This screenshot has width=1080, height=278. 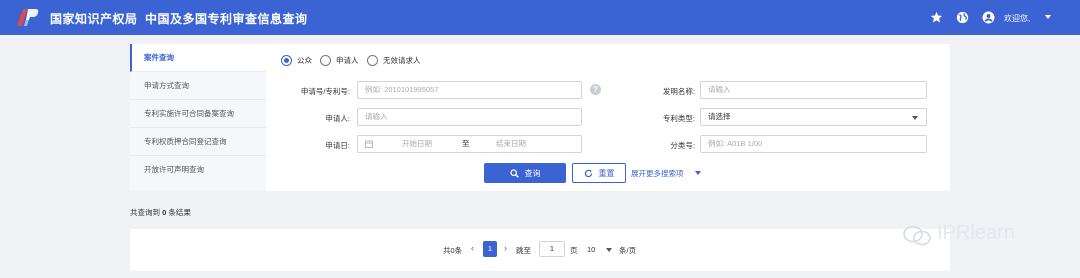 What do you see at coordinates (226, 19) in the screenshot?
I see `app-title: 中国及多国专利审查信息查询` at bounding box center [226, 19].